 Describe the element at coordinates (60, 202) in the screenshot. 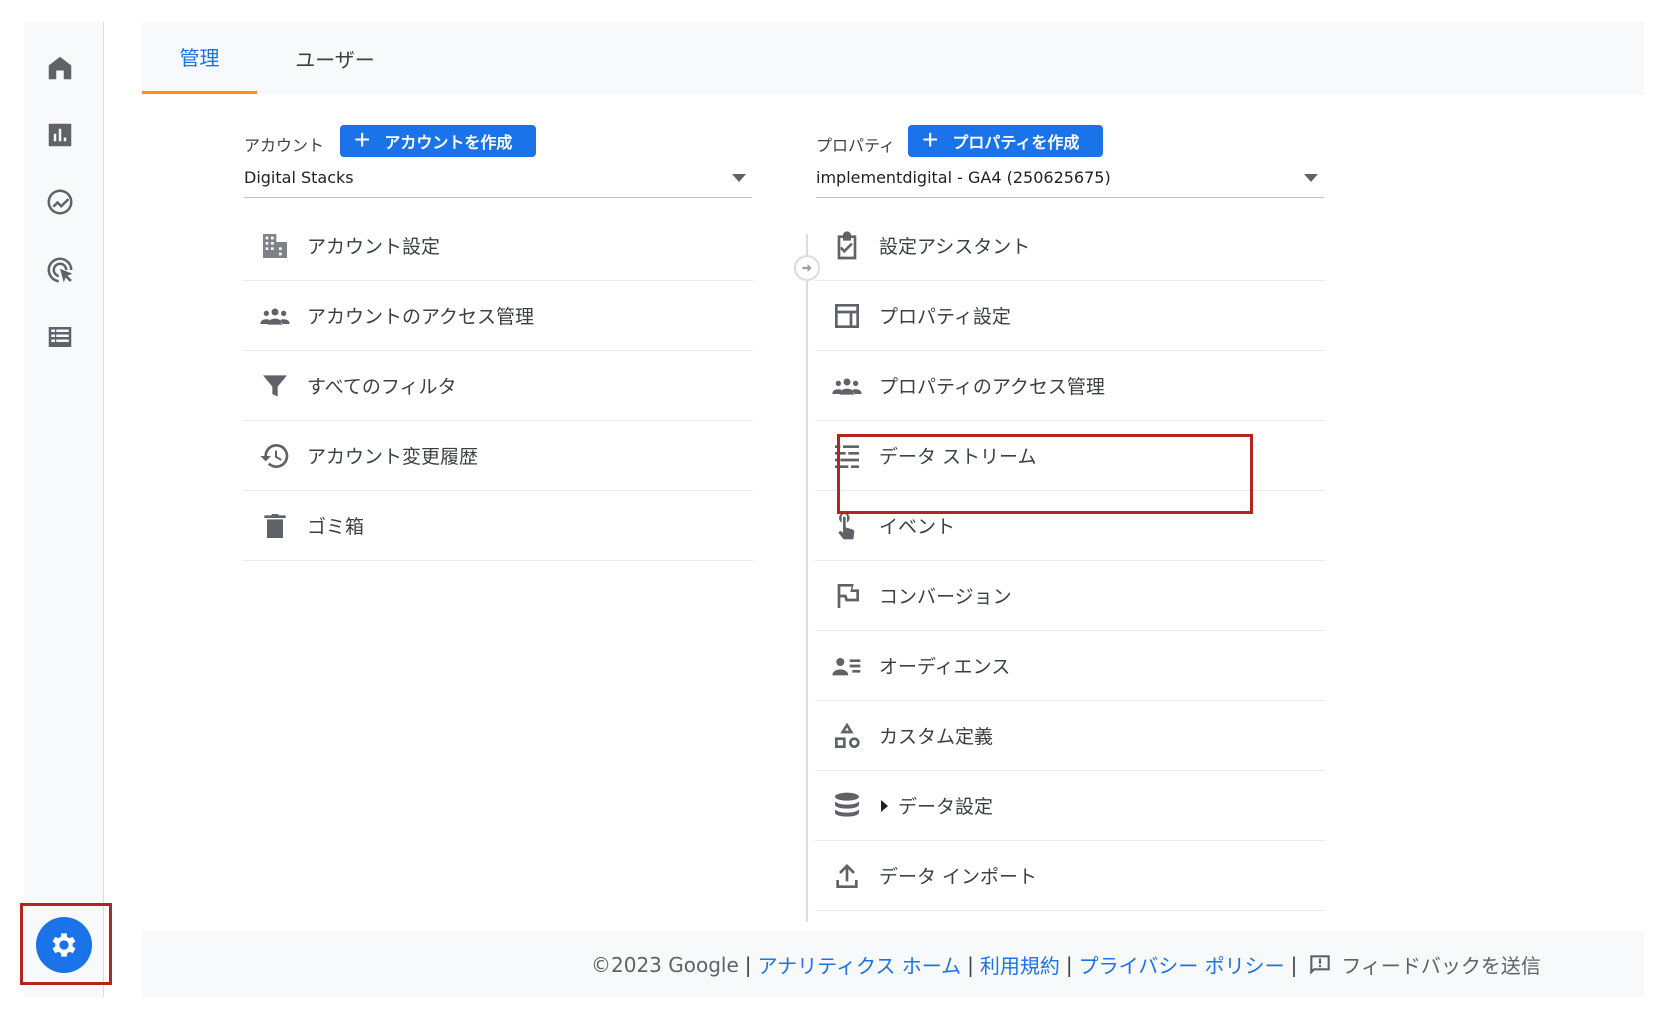

I see `explore-icon` at that location.